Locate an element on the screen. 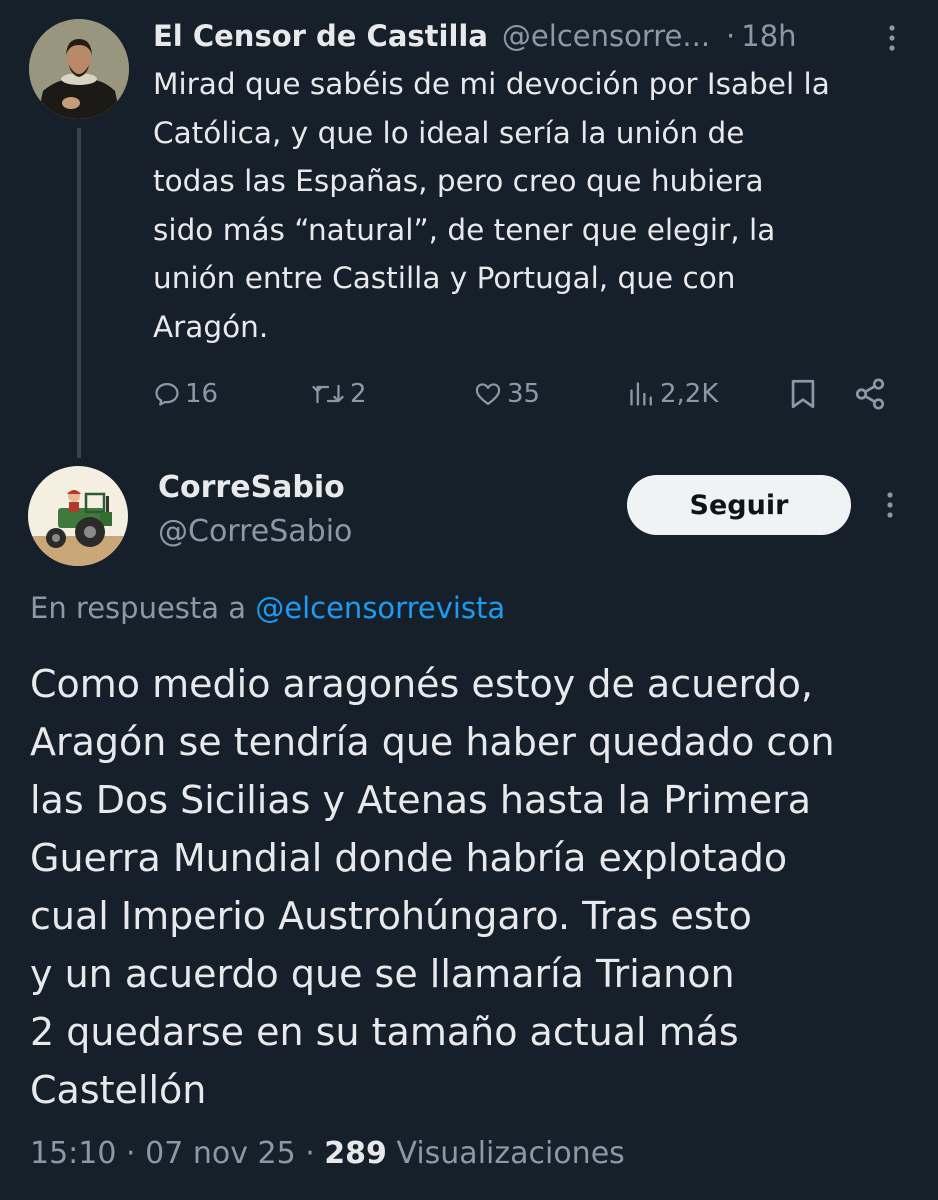 This screenshot has height=1200, width=938. parent-tweet-time: 18h is located at coordinates (768, 36).